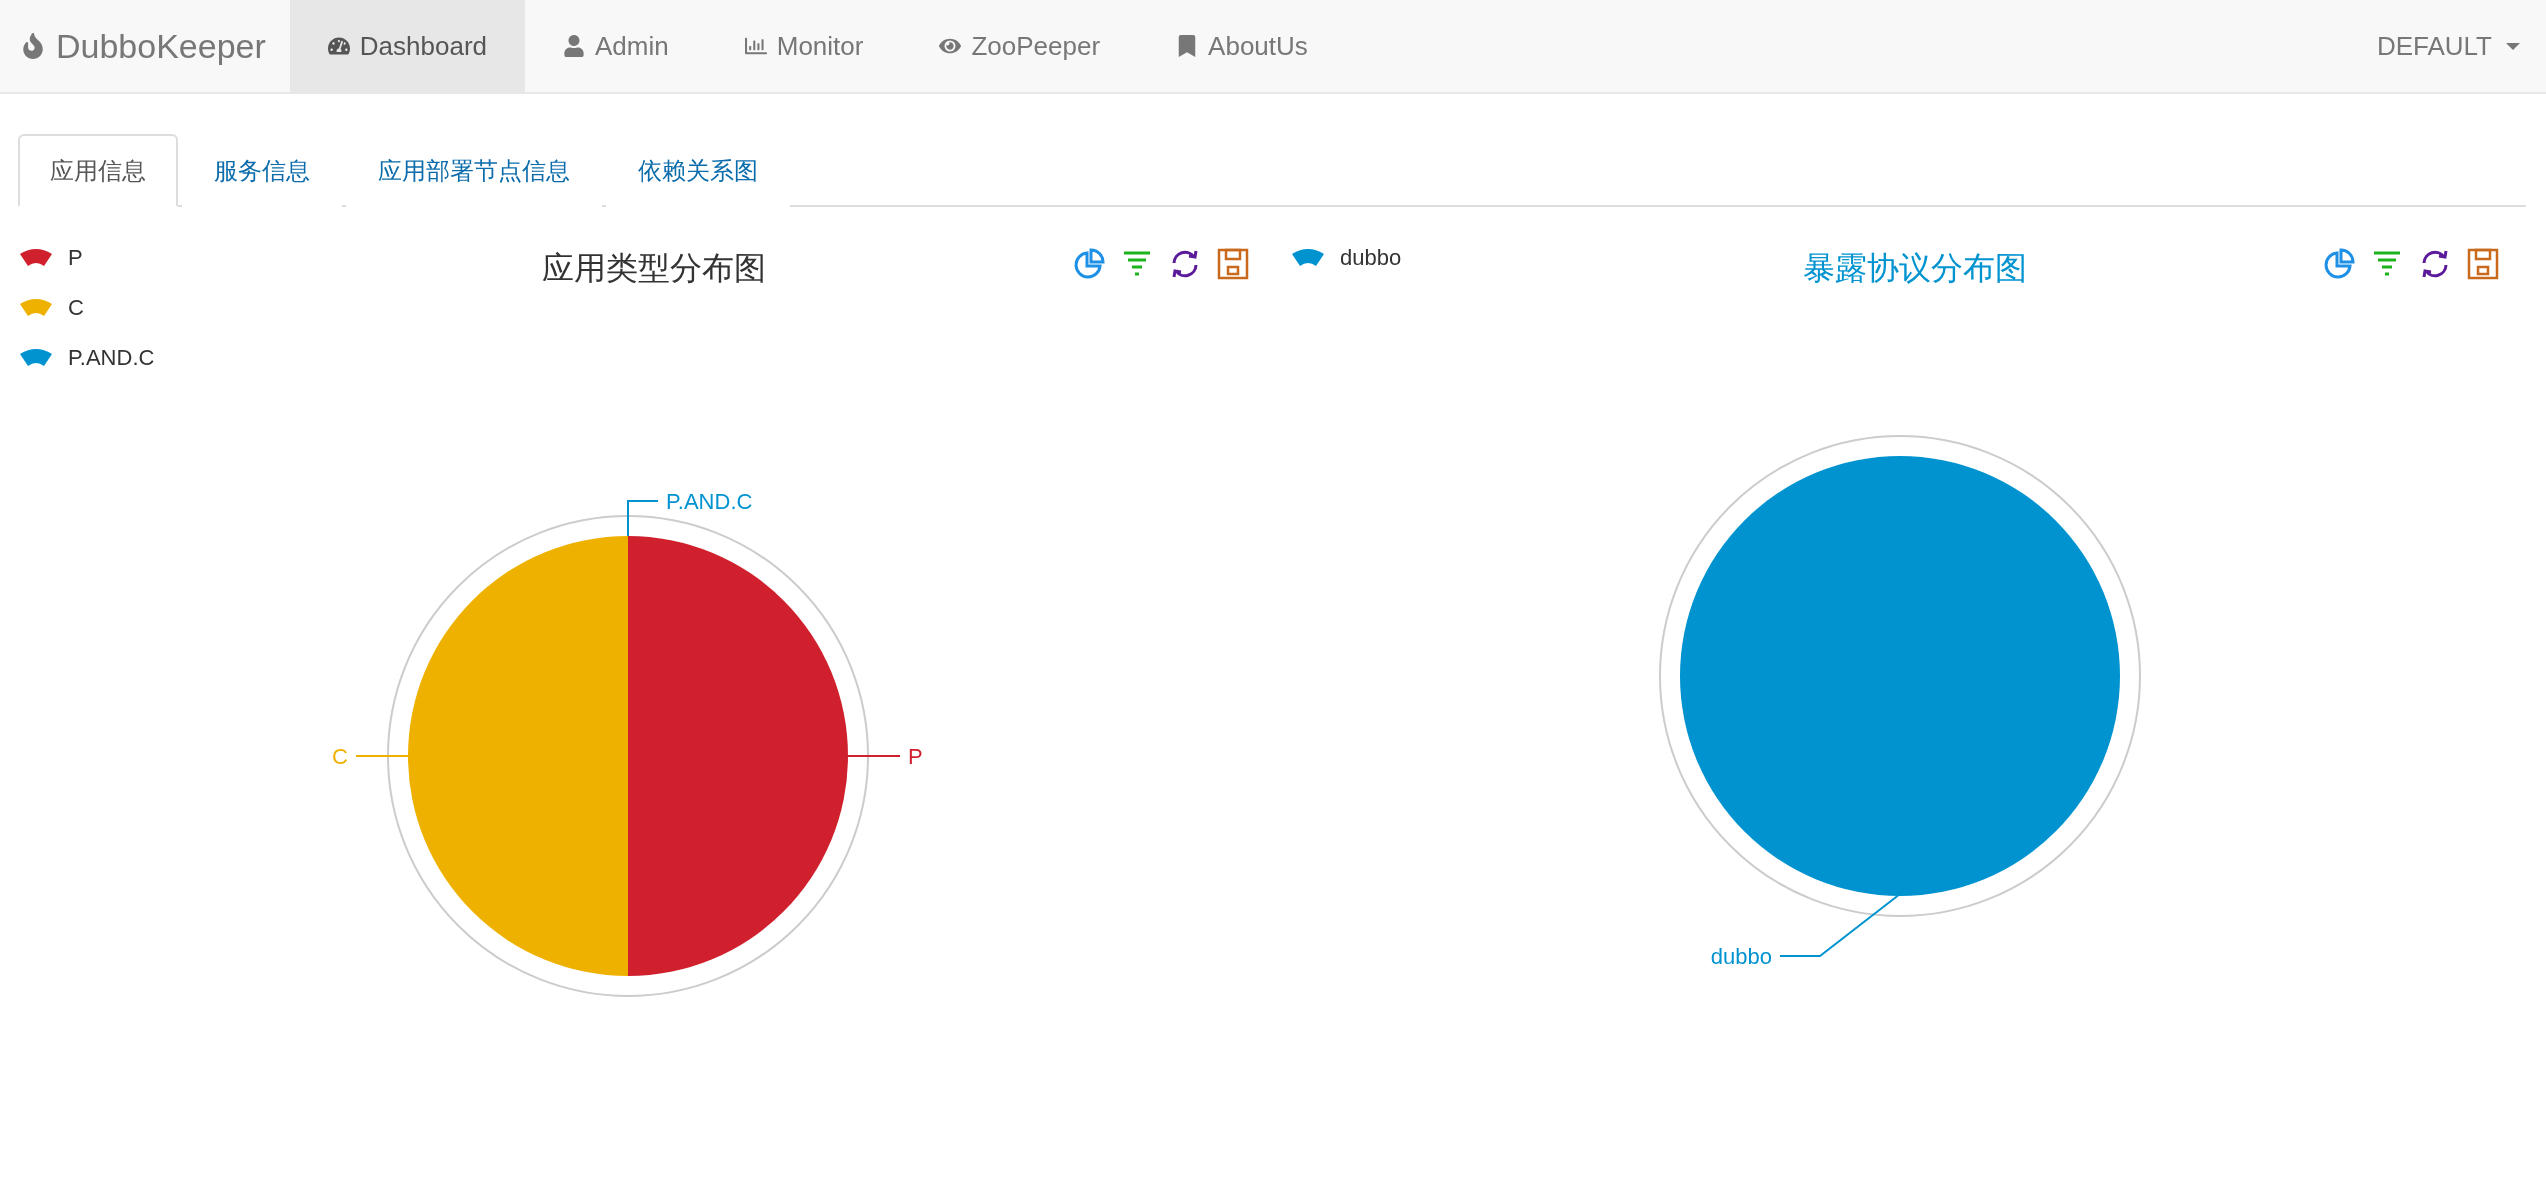  I want to click on chart-title: 应用类型分布图, so click(654, 268).